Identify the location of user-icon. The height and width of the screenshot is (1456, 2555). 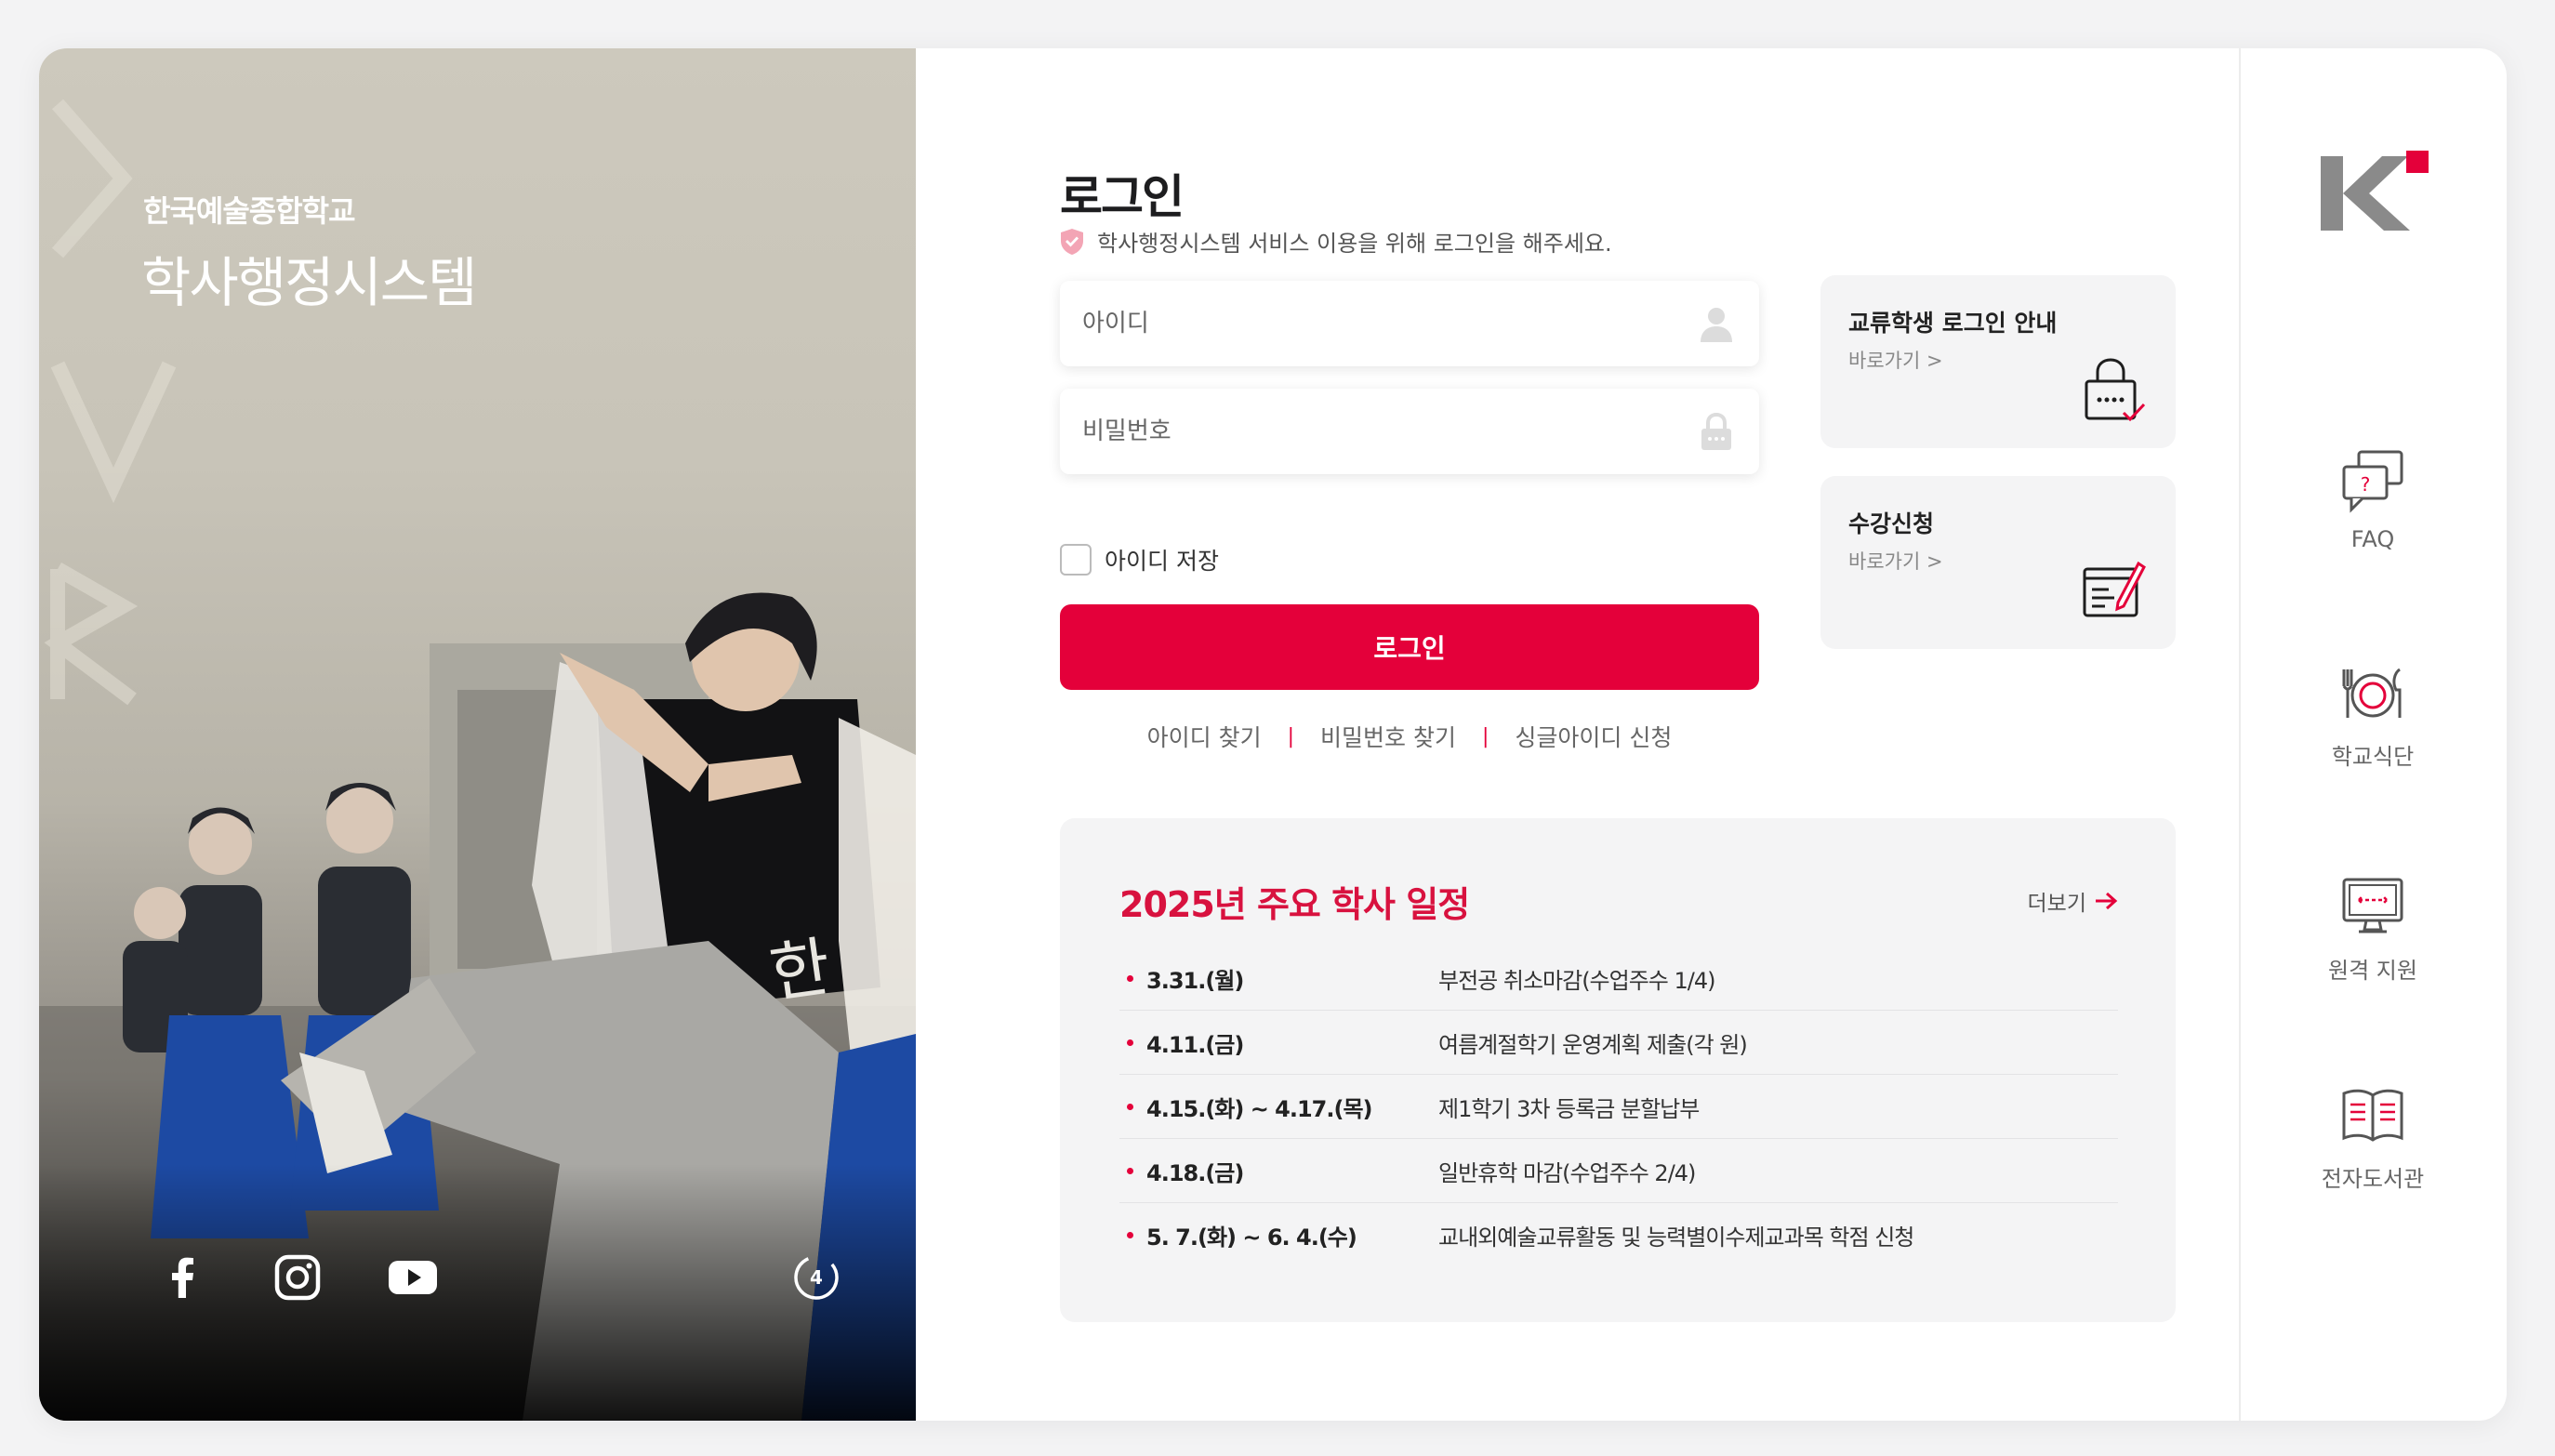
(1716, 325).